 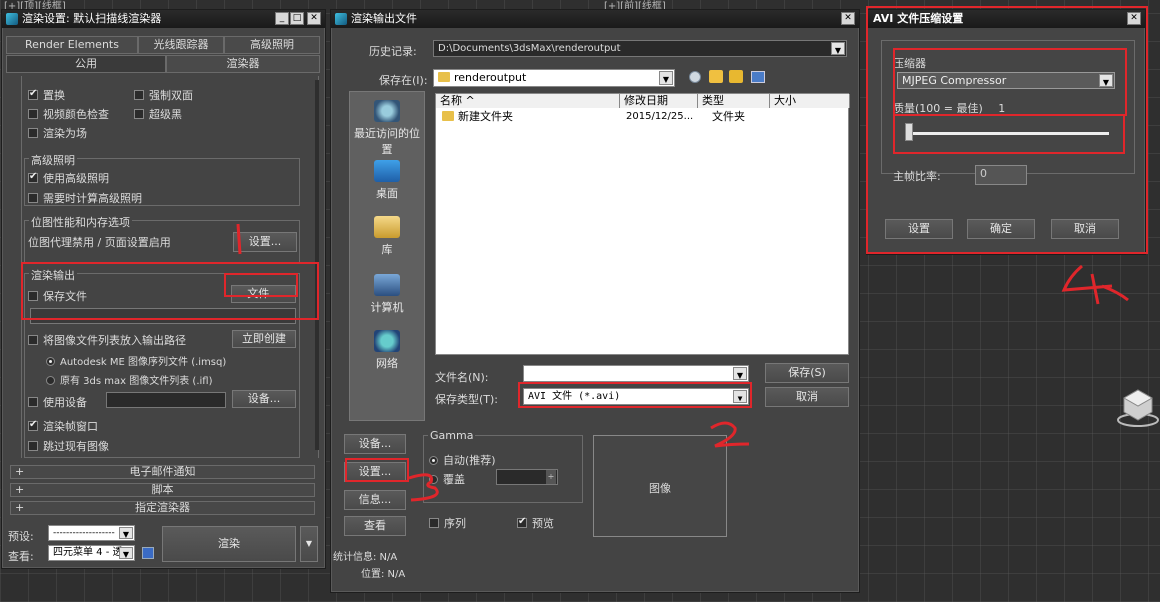 I want to click on super-black-checkbox, so click(x=139, y=114).